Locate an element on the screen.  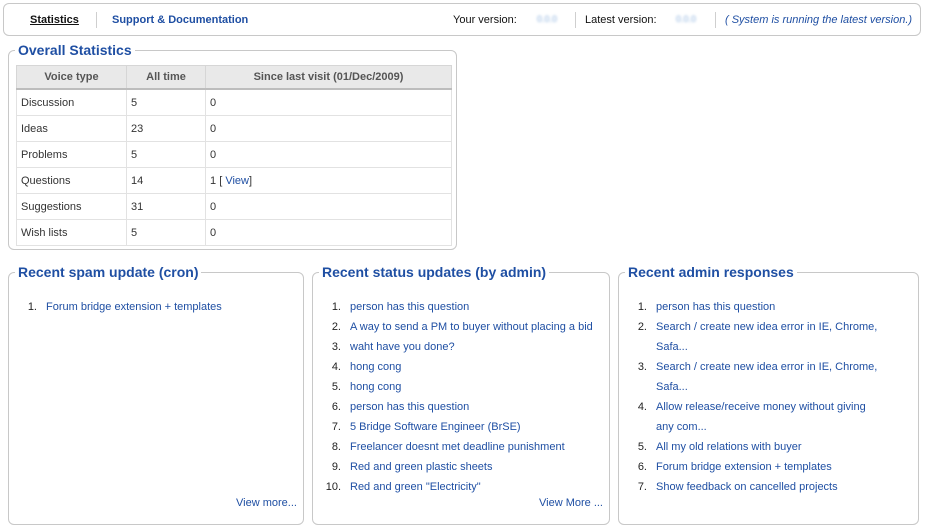
list-item: 5. All my old relations with buyer is located at coordinates (768, 447).